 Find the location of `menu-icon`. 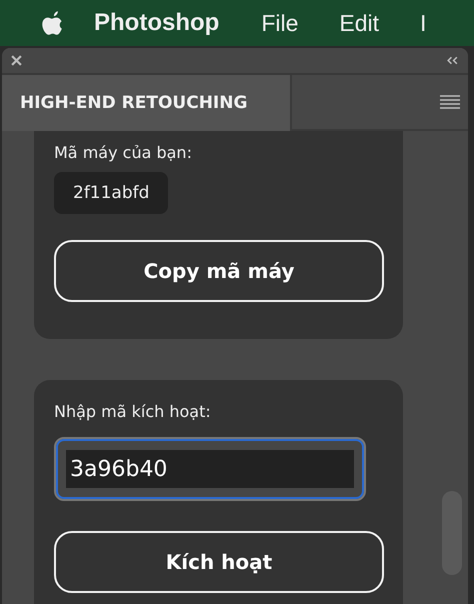

menu-icon is located at coordinates (450, 102).